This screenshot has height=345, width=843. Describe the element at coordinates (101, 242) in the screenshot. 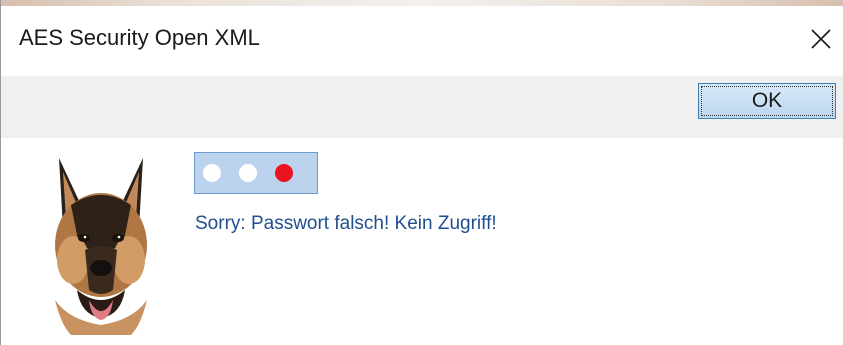

I see `german-shepherd-dog-image` at that location.